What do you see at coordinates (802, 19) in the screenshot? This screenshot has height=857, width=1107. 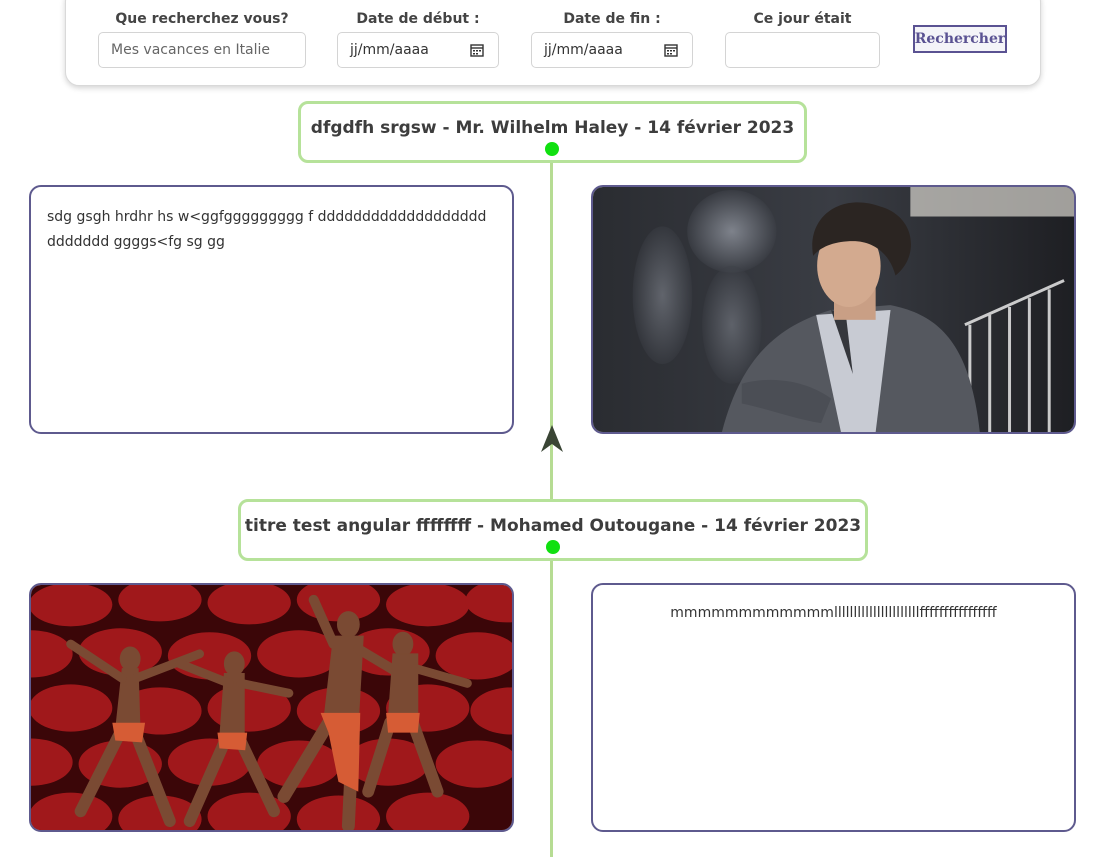 I see `weekday-label: Ce jour était` at bounding box center [802, 19].